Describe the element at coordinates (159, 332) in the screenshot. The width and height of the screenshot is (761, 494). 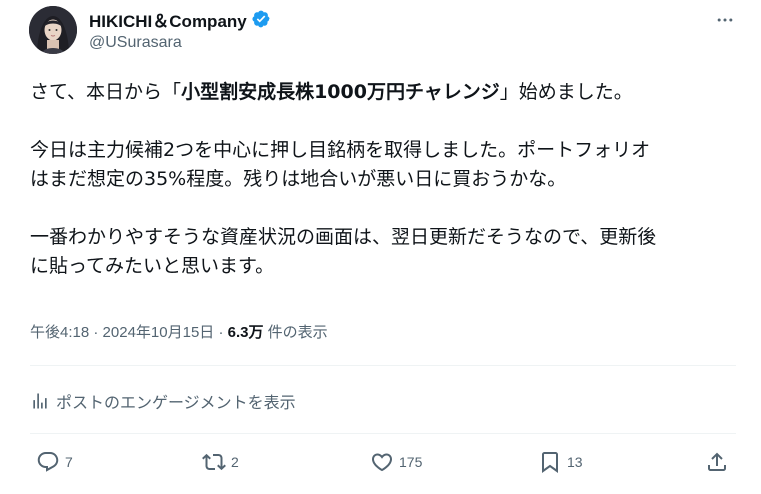
I see `post-date: 2024年10月15日` at that location.